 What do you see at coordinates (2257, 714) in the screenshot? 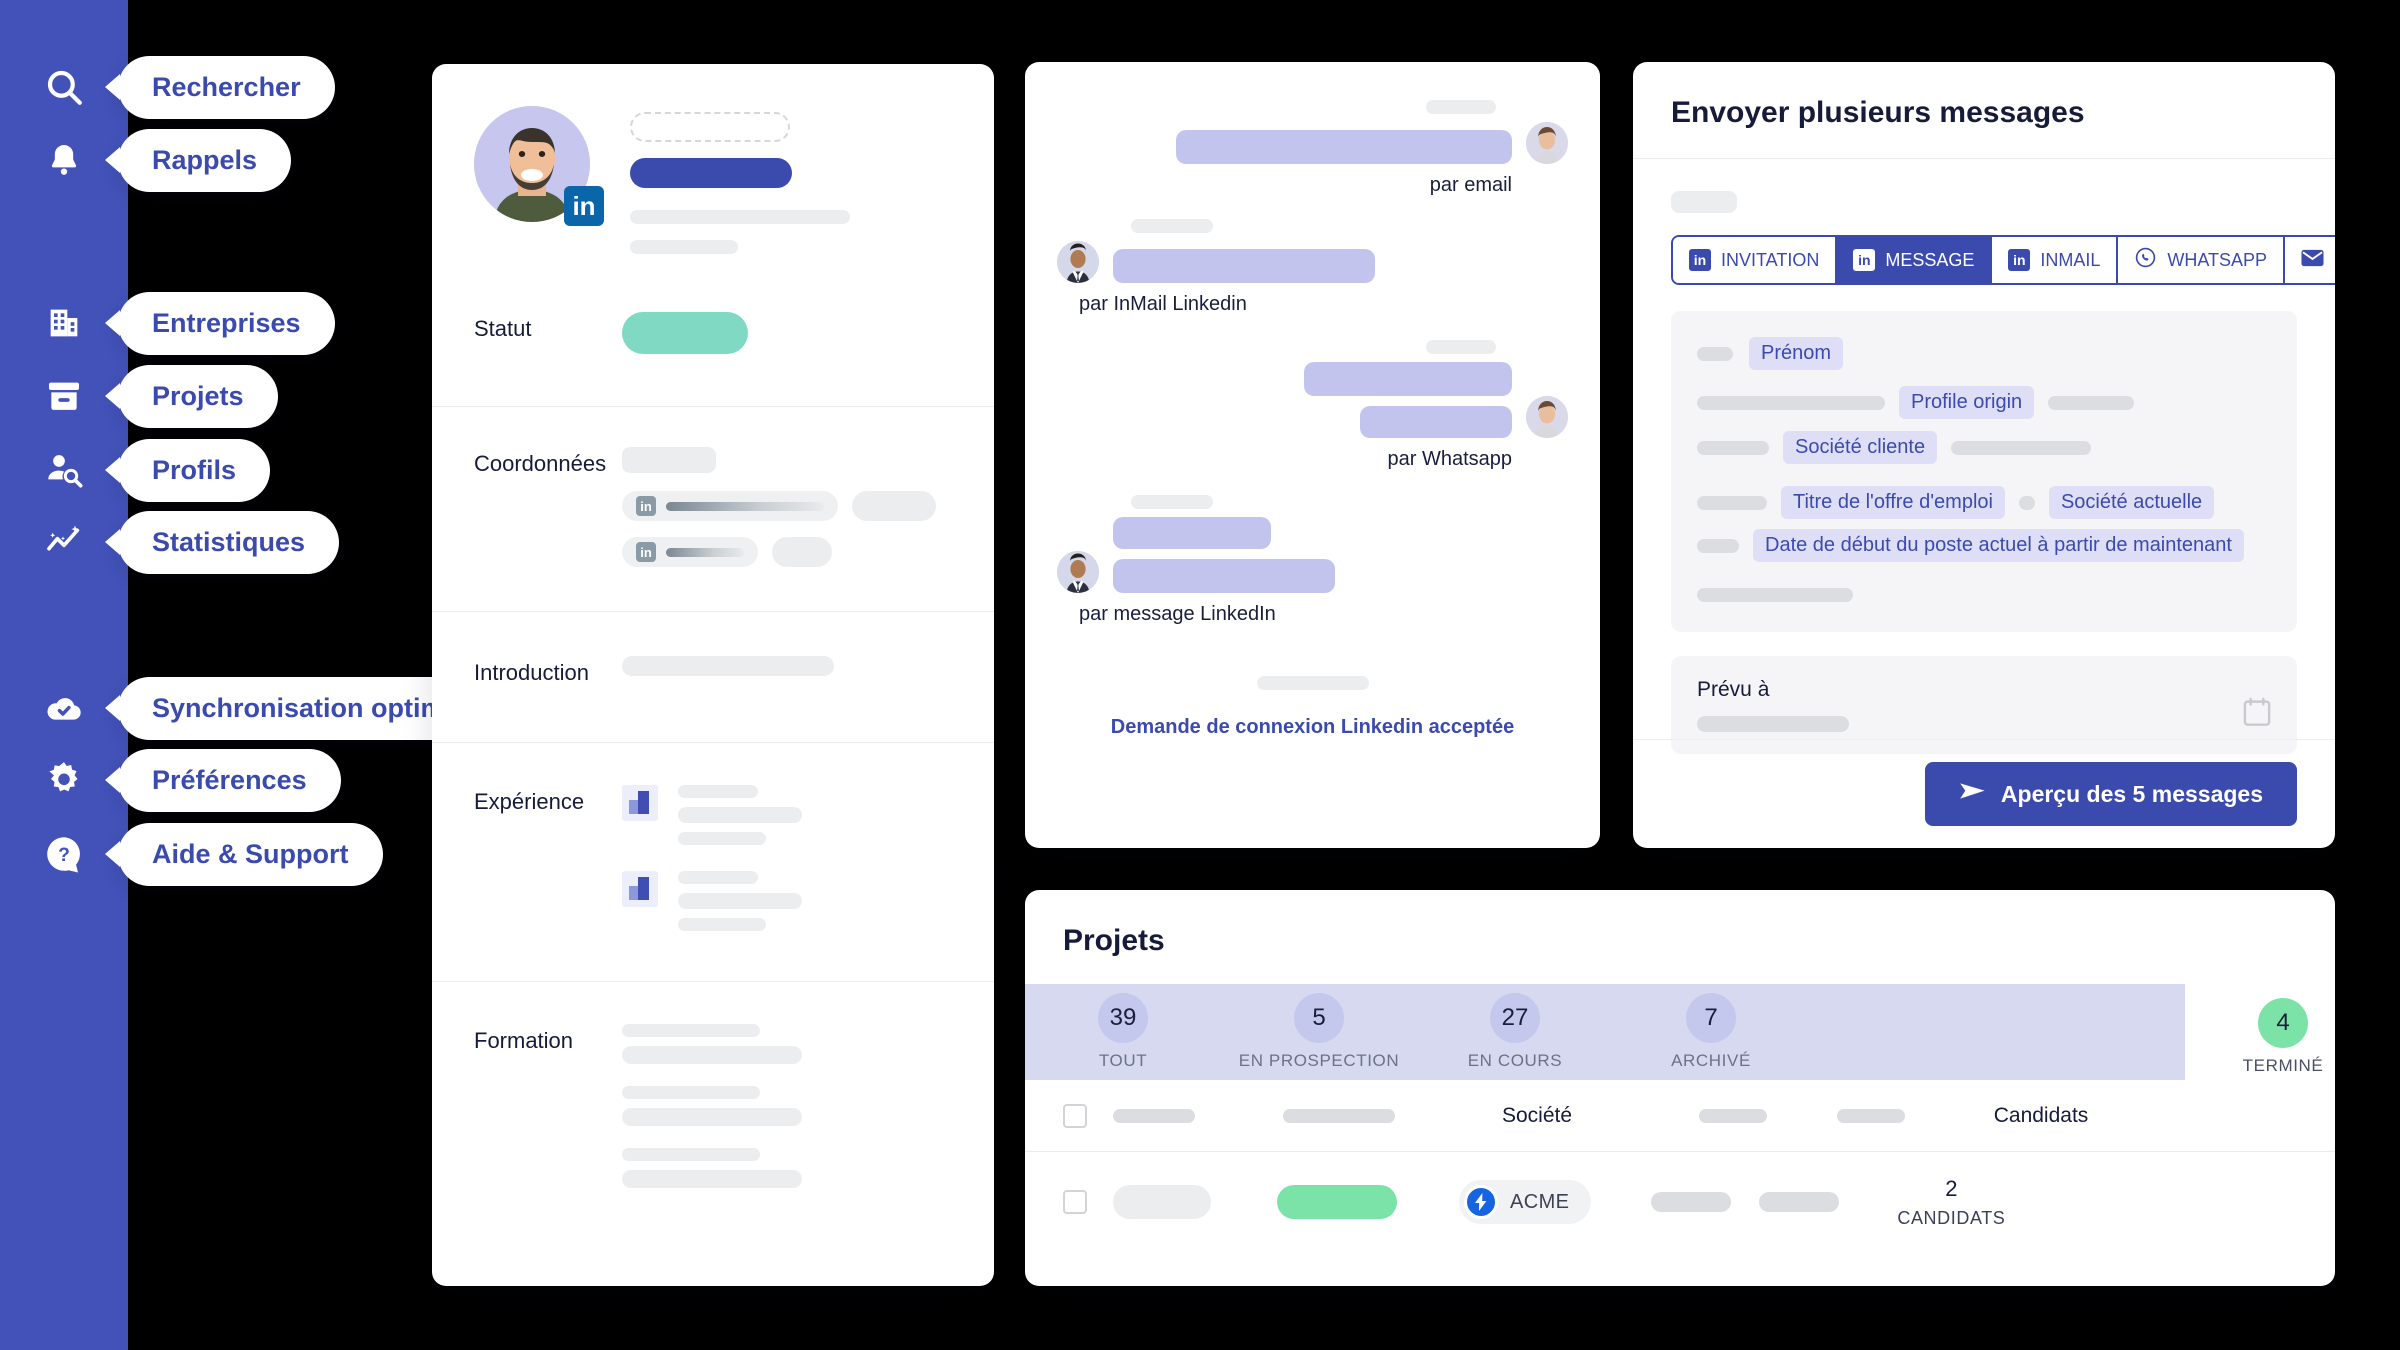
I see `calendar-icon` at bounding box center [2257, 714].